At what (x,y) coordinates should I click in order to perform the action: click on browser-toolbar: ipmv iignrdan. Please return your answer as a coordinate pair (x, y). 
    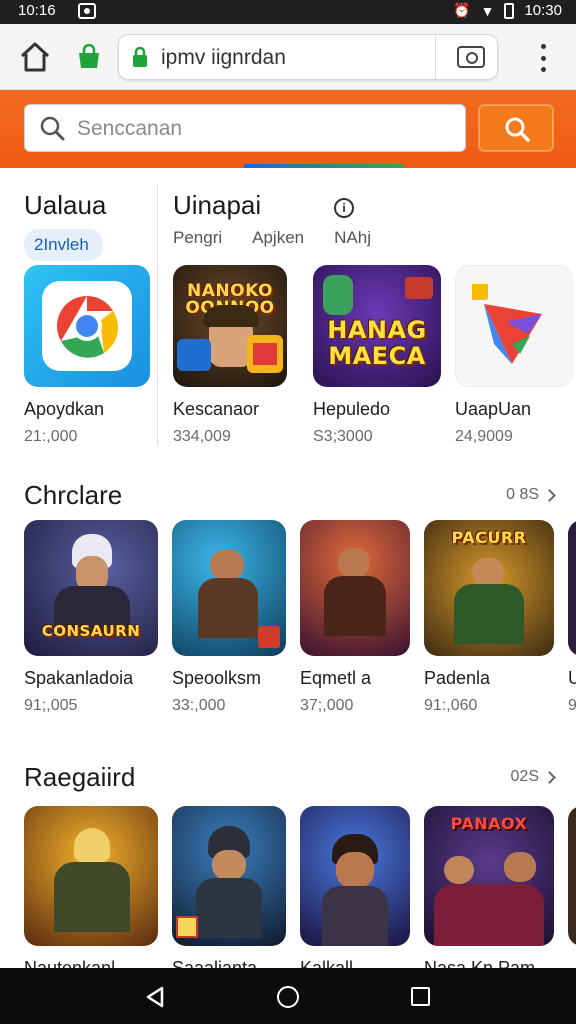
    Looking at the image, I should click on (288, 57).